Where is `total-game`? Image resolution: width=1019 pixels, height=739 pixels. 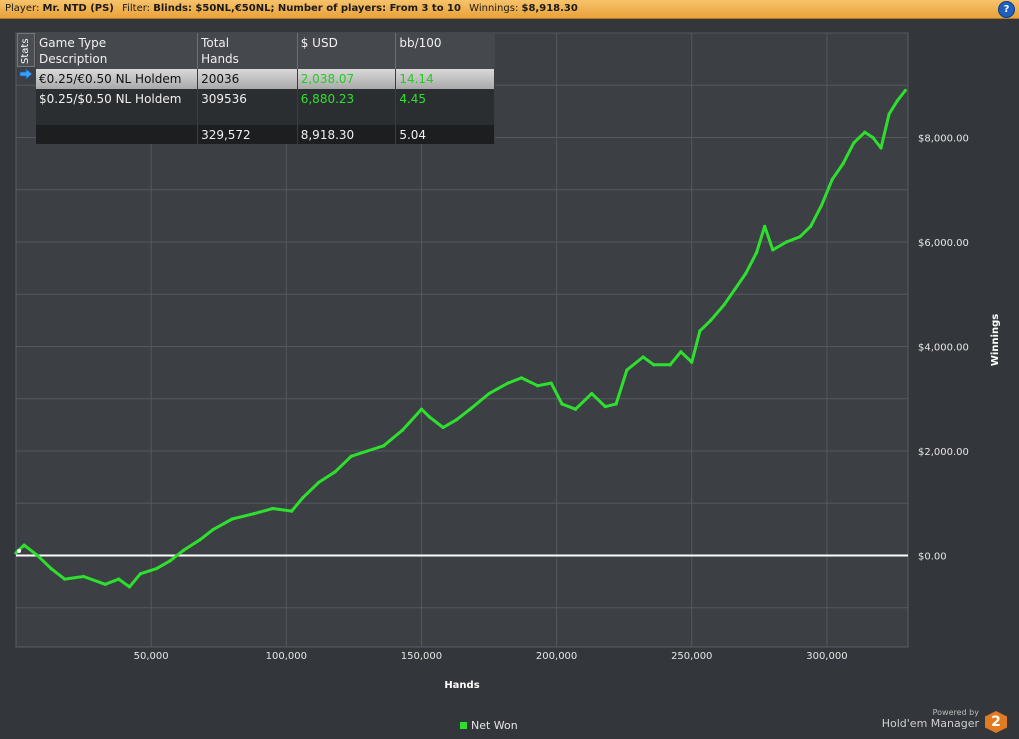 total-game is located at coordinates (117, 134).